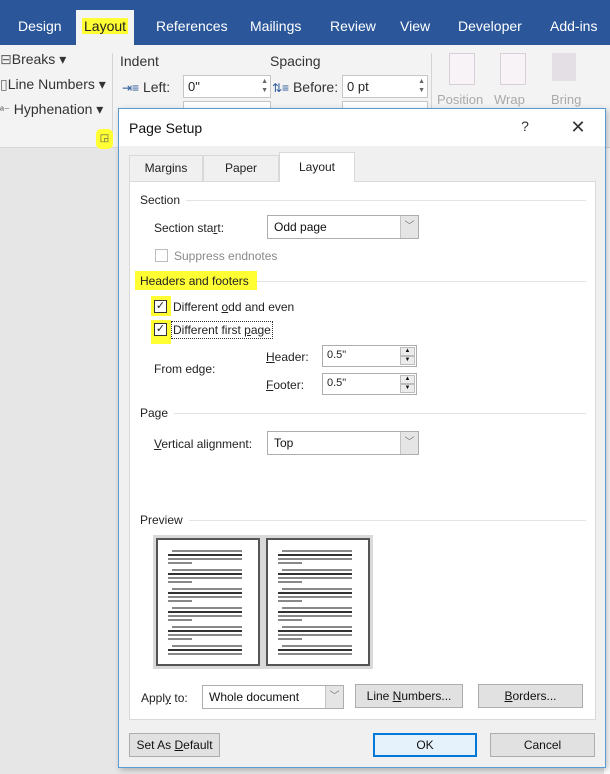 The image size is (610, 774). What do you see at coordinates (222, 330) in the screenshot?
I see `different-first-page-label: Different first page` at bounding box center [222, 330].